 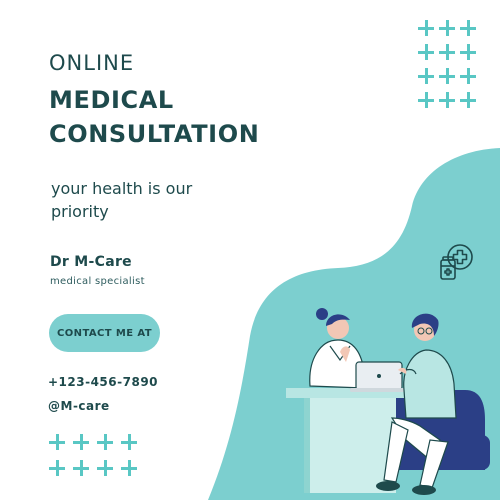 I want to click on medicine-cross-icon, so click(x=456, y=262).